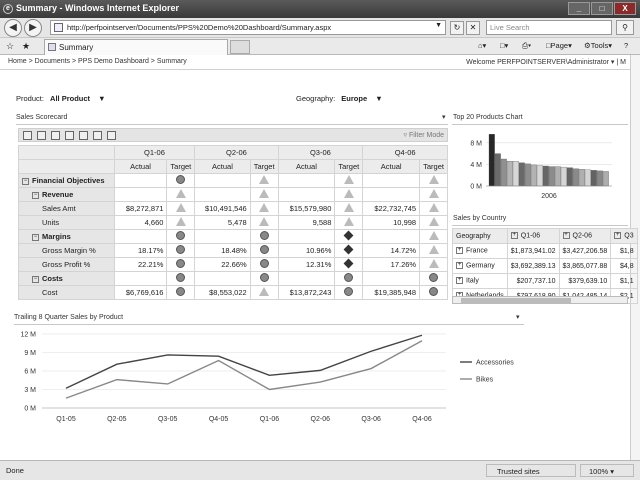  I want to click on geography-column-header: Geography, so click(480, 236).